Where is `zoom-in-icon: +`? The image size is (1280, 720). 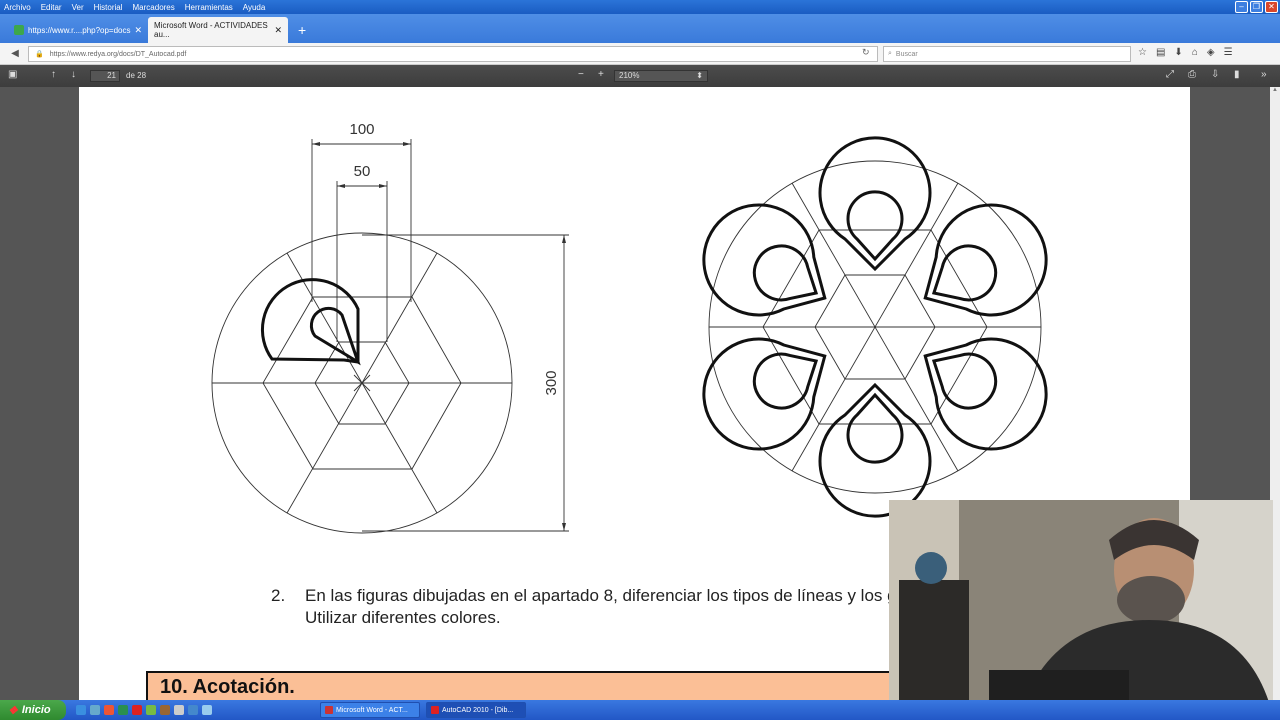
zoom-in-icon: + is located at coordinates (601, 74).